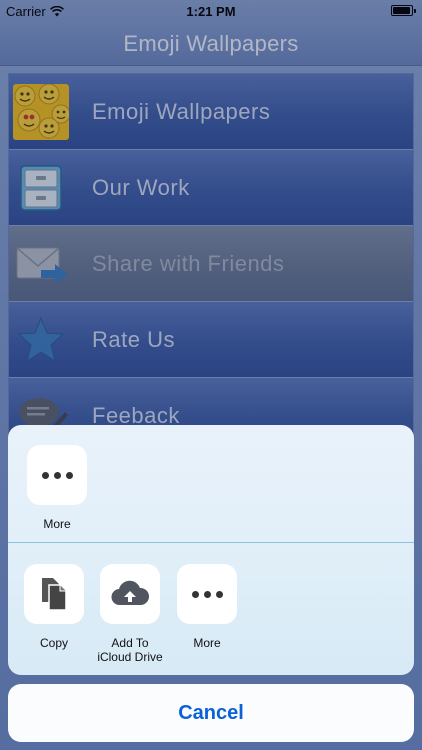  I want to click on icloud-upload-icon, so click(130, 593).